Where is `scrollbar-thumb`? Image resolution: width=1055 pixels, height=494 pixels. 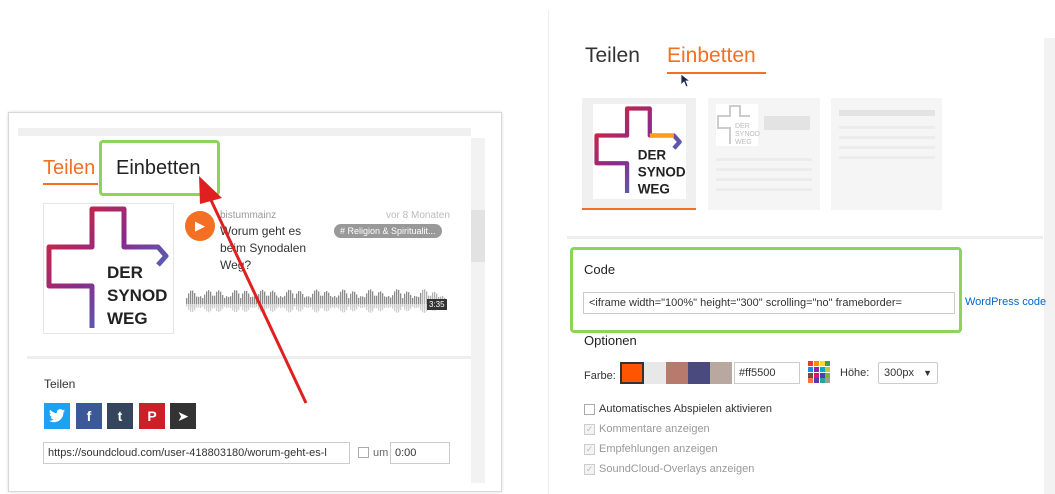
scrollbar-thumb is located at coordinates (478, 236).